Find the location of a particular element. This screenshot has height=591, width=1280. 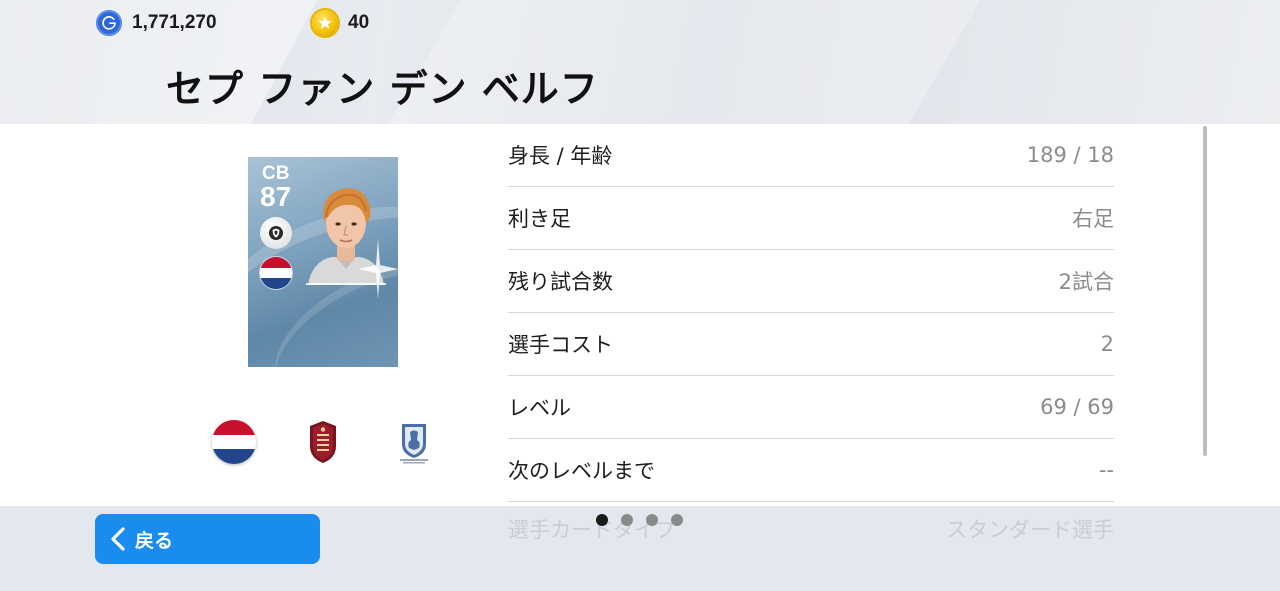

stat-label: 利き足 is located at coordinates (539, 219).